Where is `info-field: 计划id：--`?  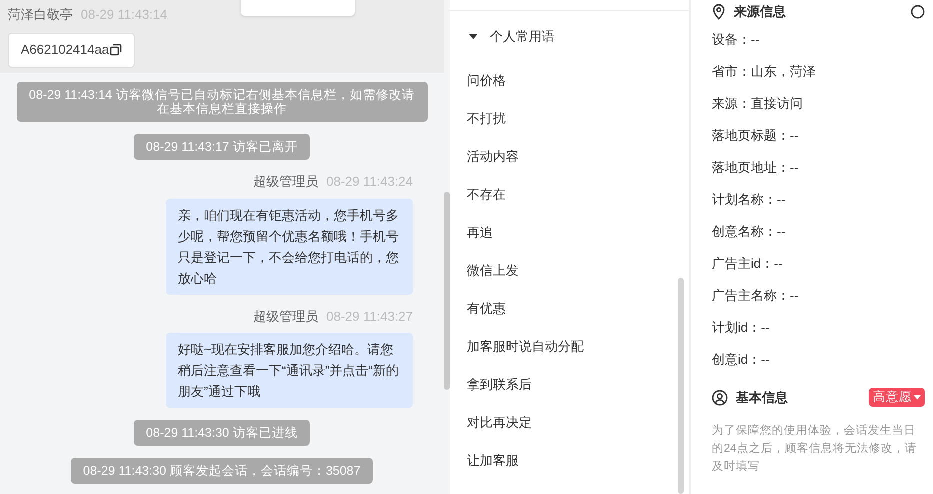 info-field: 计划id：-- is located at coordinates (741, 328).